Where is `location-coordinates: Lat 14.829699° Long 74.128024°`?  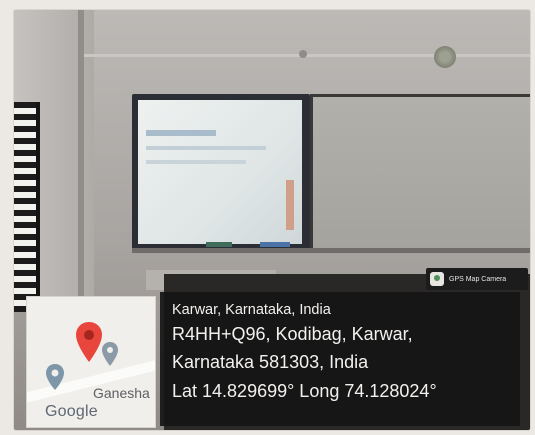 location-coordinates: Lat 14.829699° Long 74.128024° is located at coordinates (304, 391).